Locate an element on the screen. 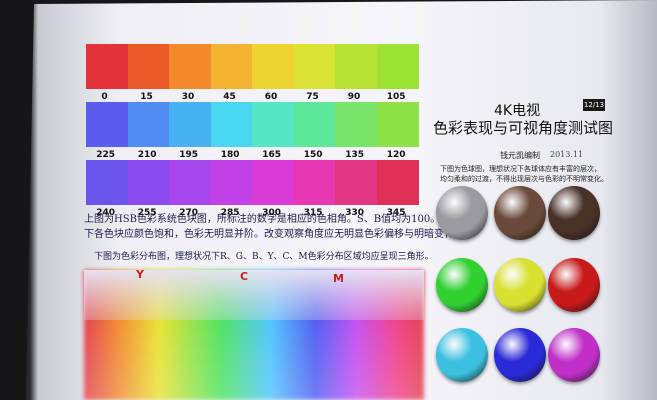  hue-angle-label: 45 is located at coordinates (229, 97).